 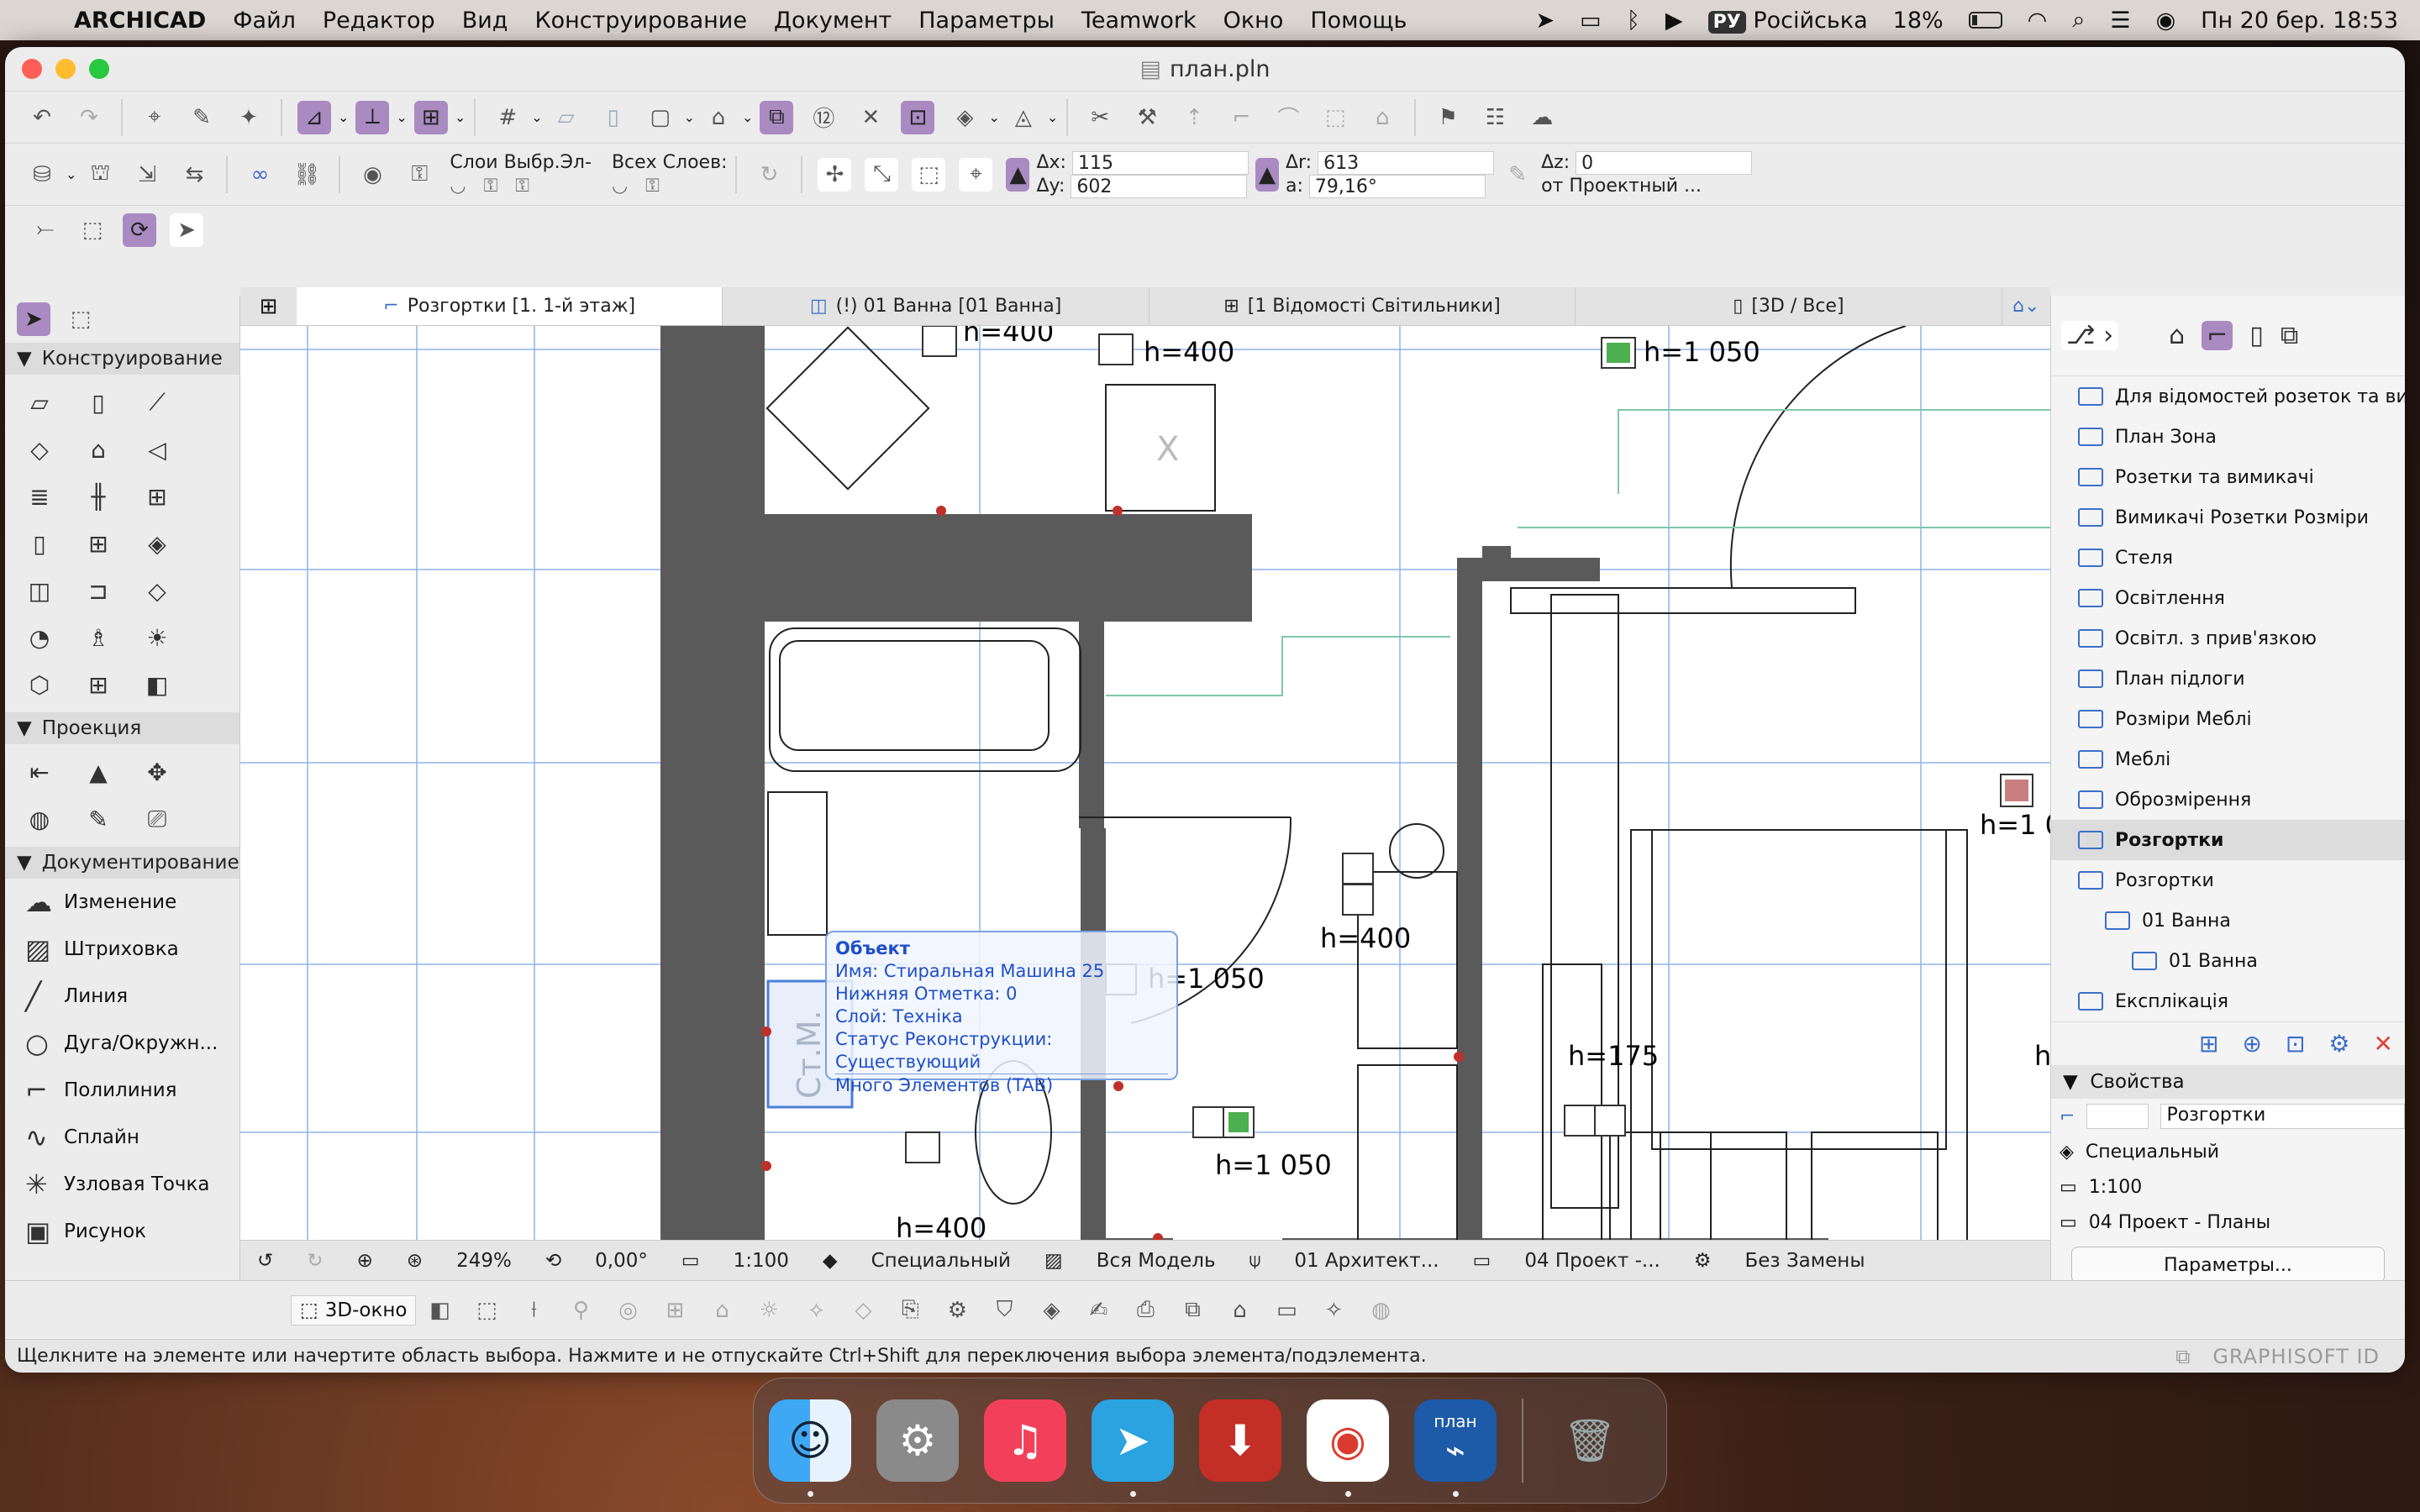 What do you see at coordinates (2026, 306) in the screenshot?
I see `tab-list-icon: ⌂⌄` at bounding box center [2026, 306].